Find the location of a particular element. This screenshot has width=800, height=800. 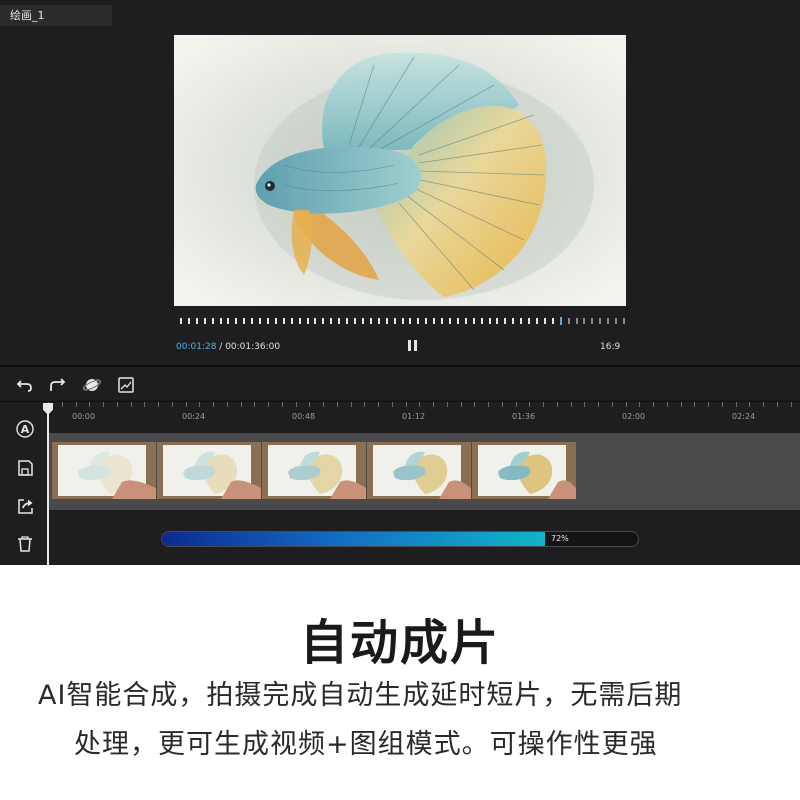

redo-icon is located at coordinates (58, 384).